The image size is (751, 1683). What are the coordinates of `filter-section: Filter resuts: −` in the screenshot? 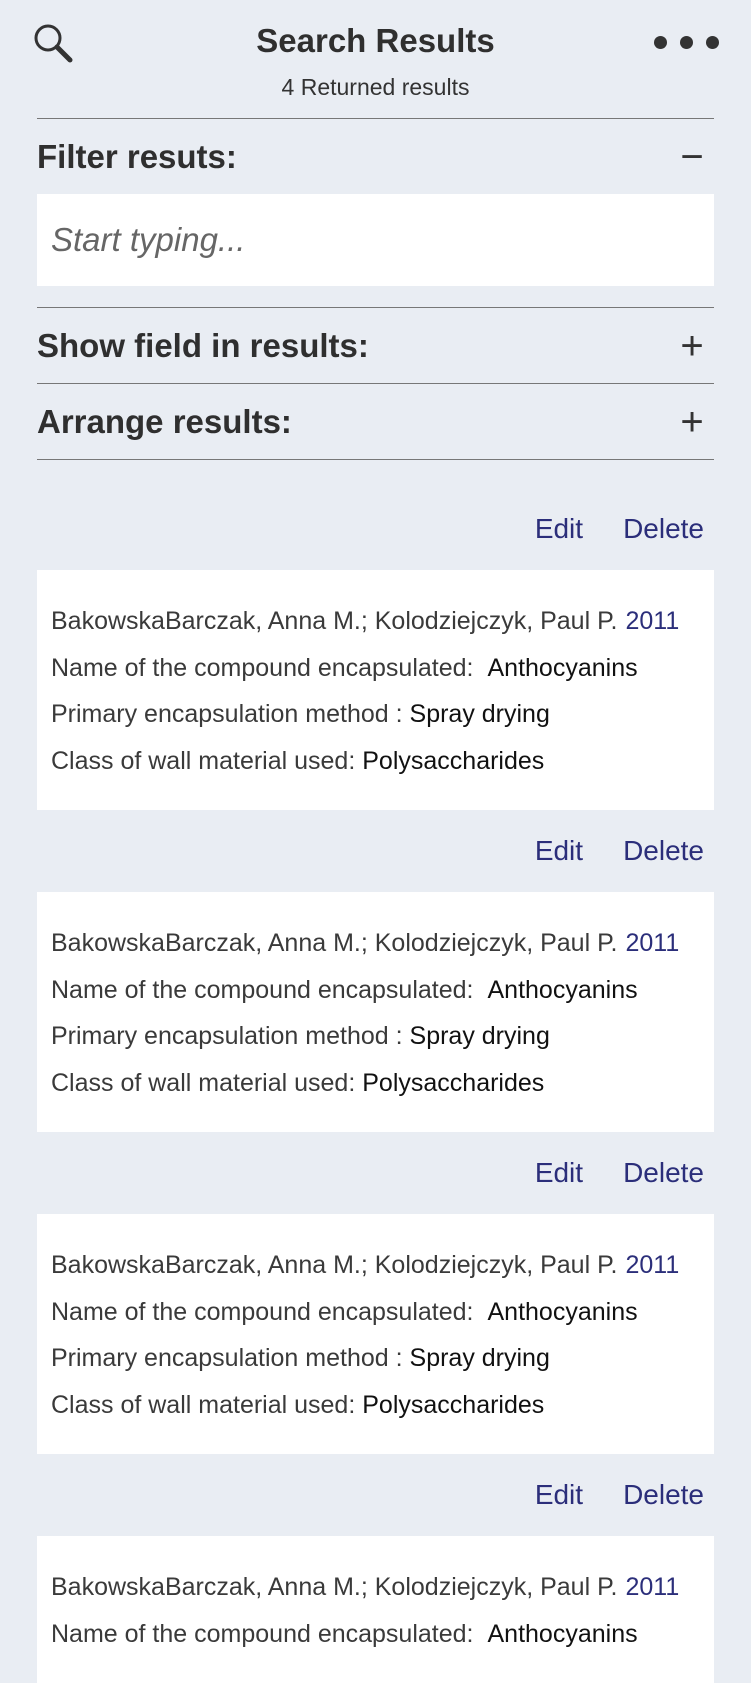 It's located at (375, 202).